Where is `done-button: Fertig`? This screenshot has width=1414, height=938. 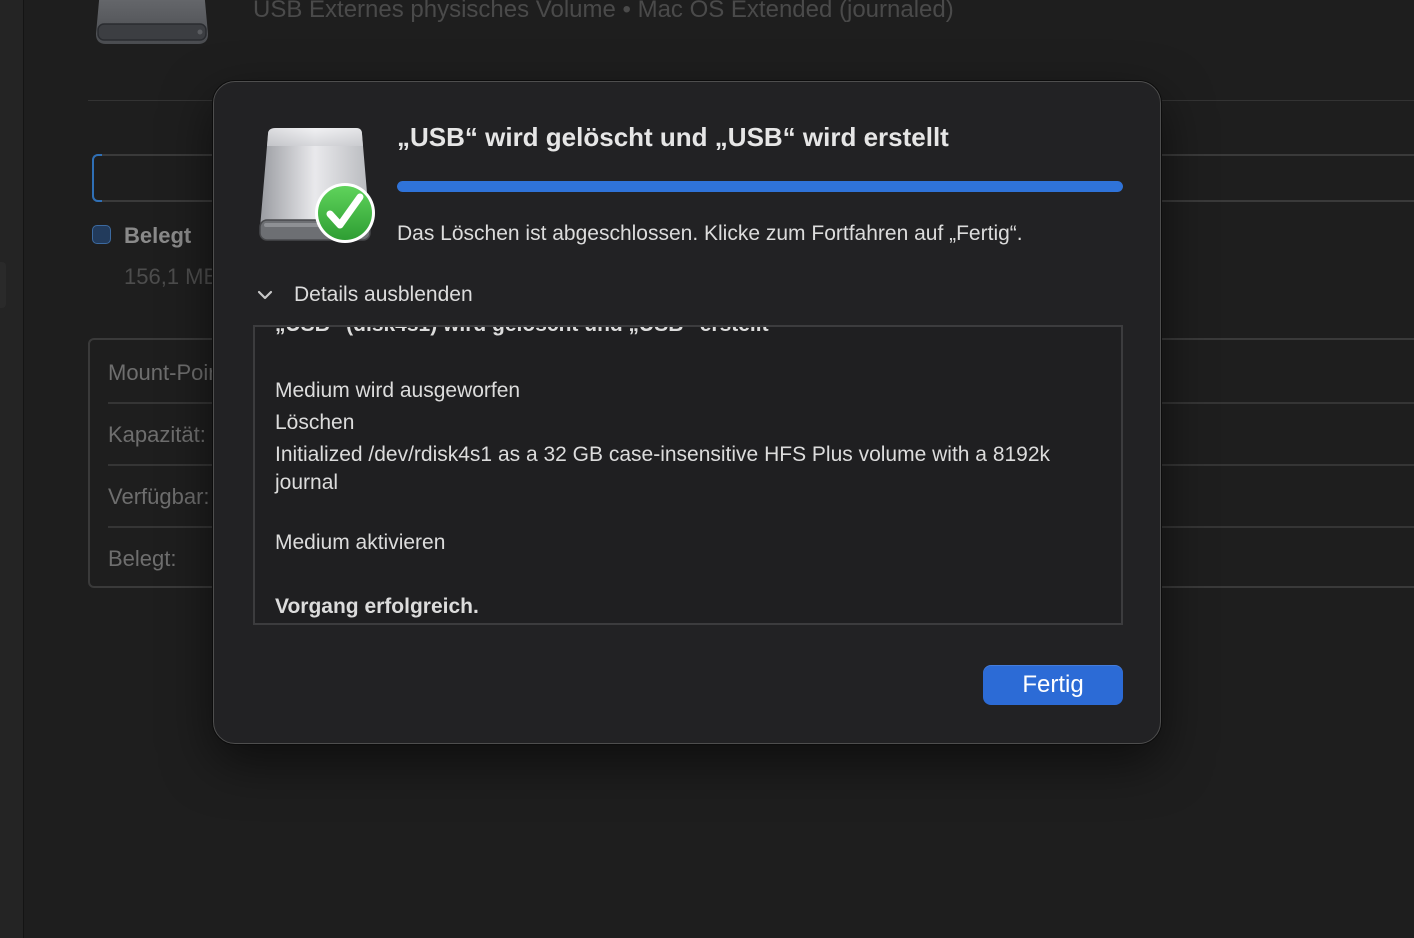
done-button: Fertig is located at coordinates (1053, 685).